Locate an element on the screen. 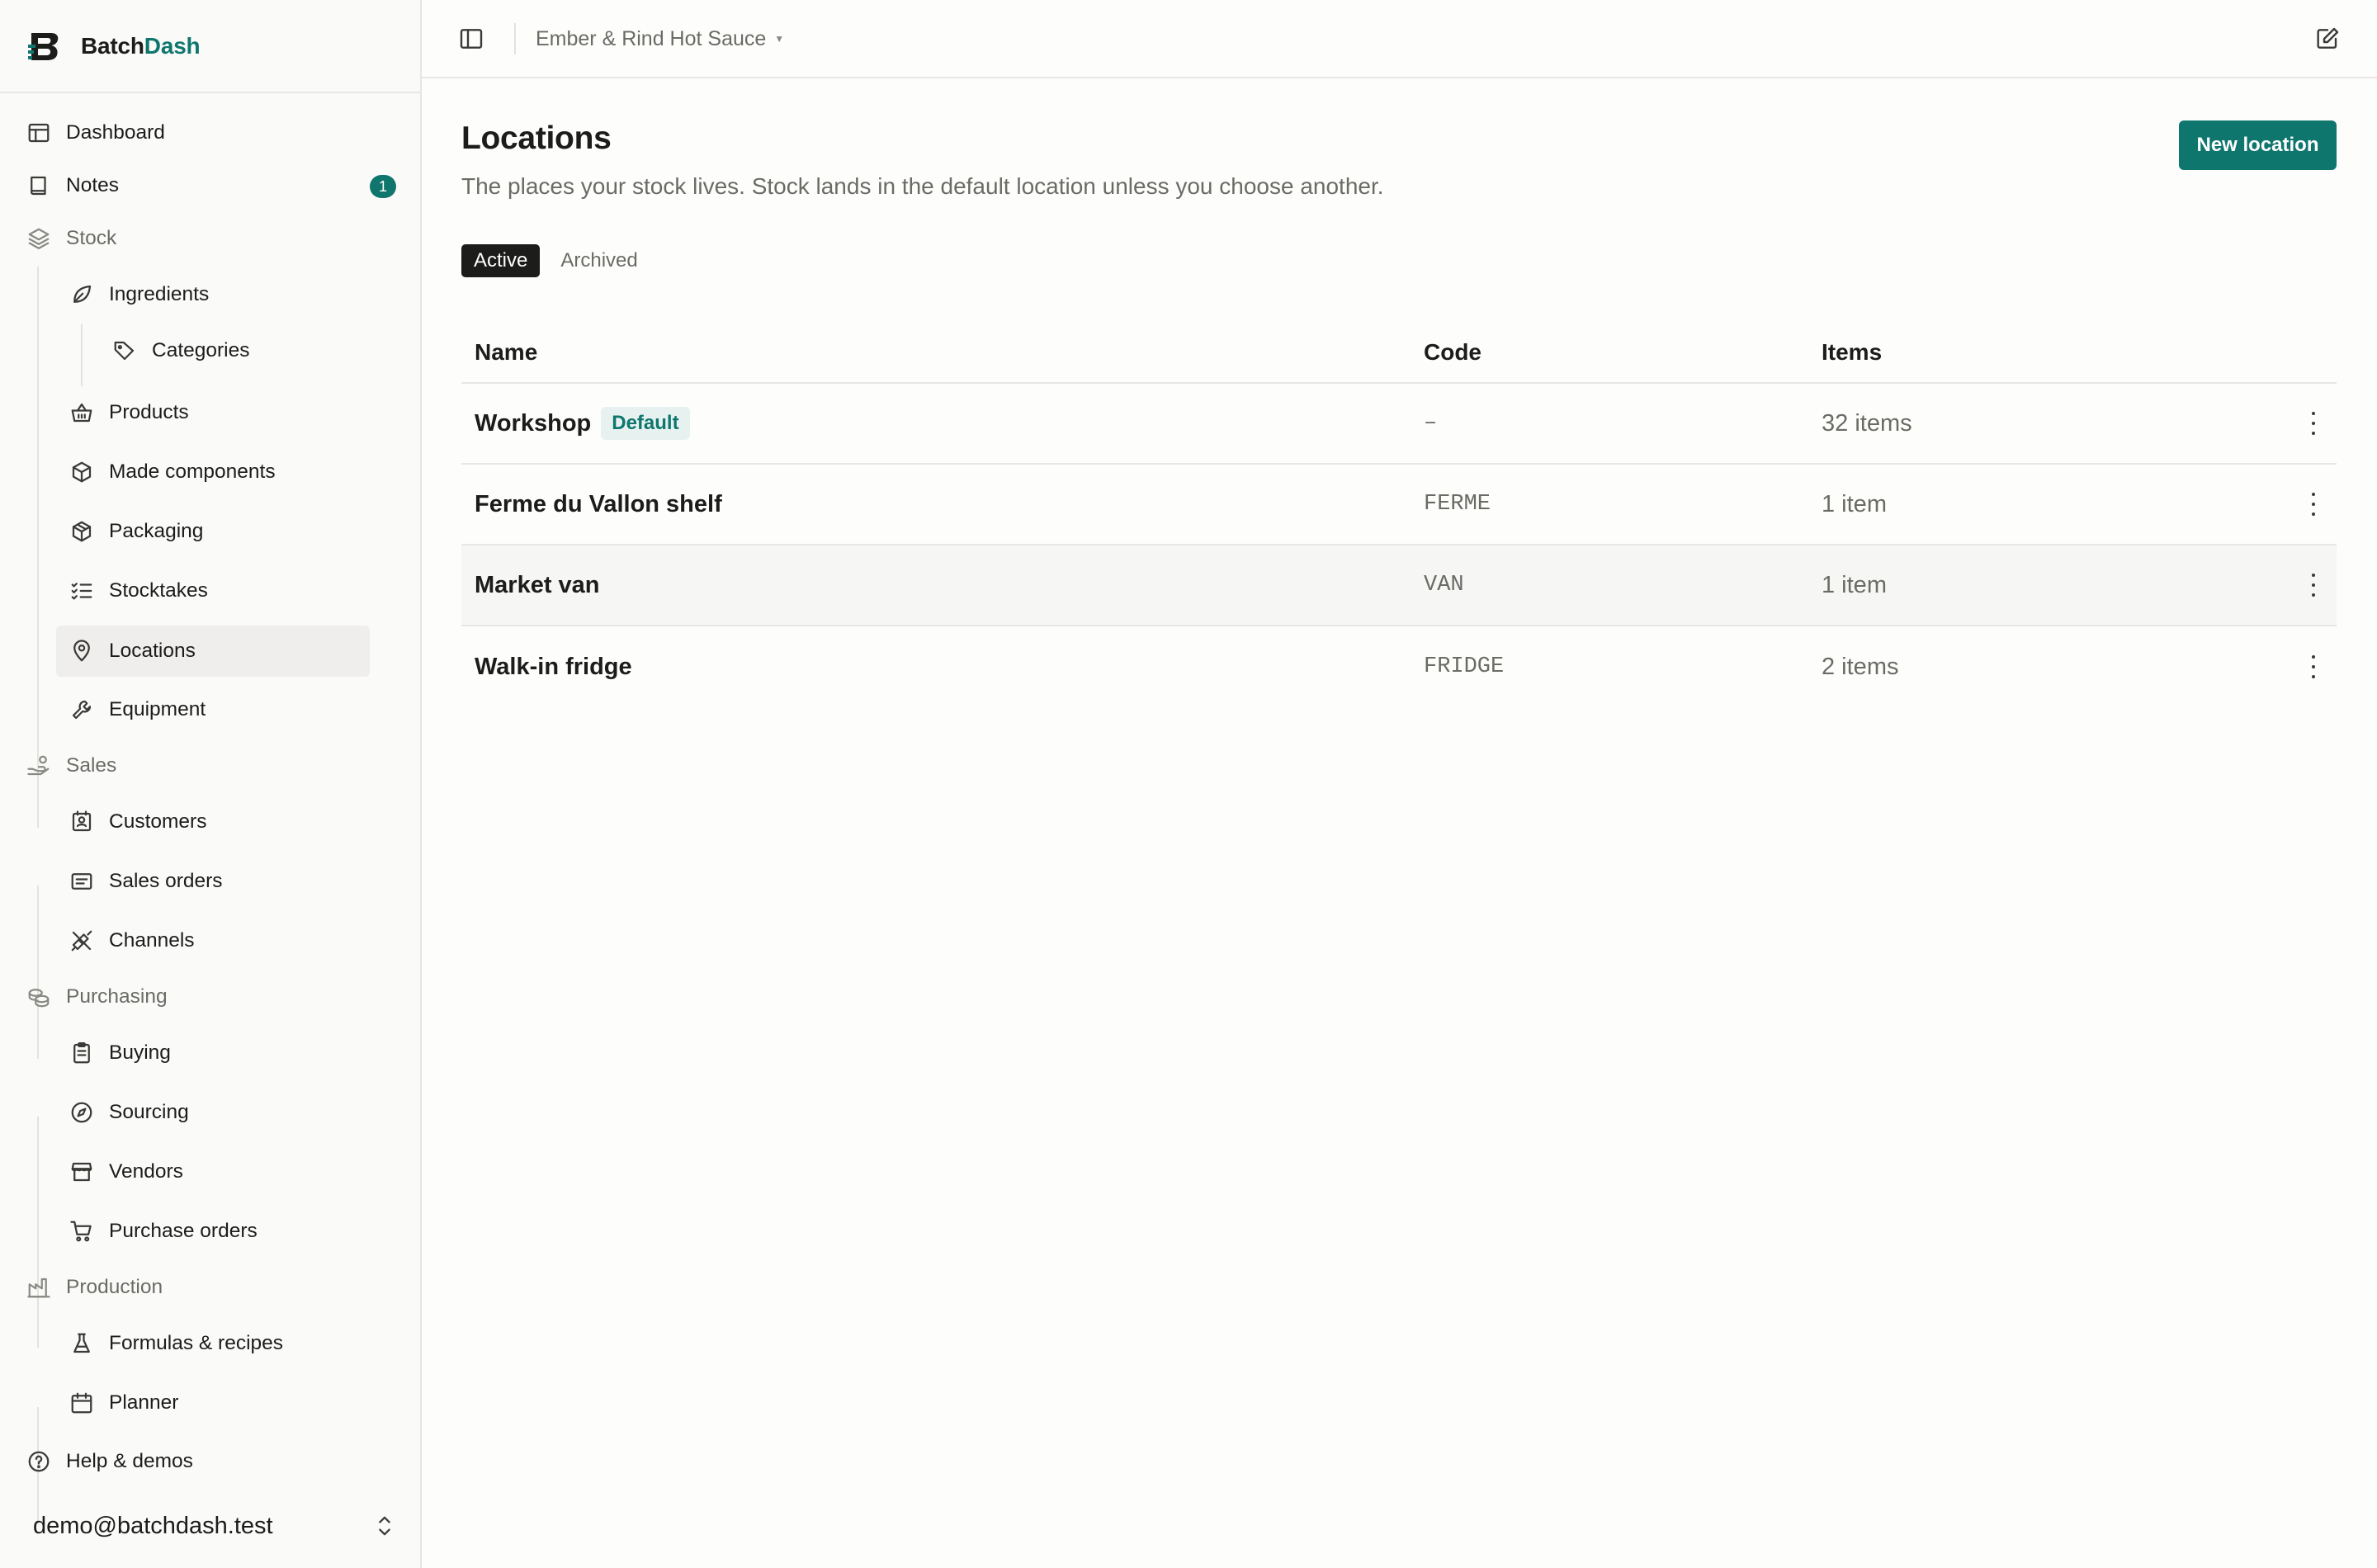 This screenshot has width=2377, height=1568. sidebar-item-label: Vendors is located at coordinates (146, 1171).